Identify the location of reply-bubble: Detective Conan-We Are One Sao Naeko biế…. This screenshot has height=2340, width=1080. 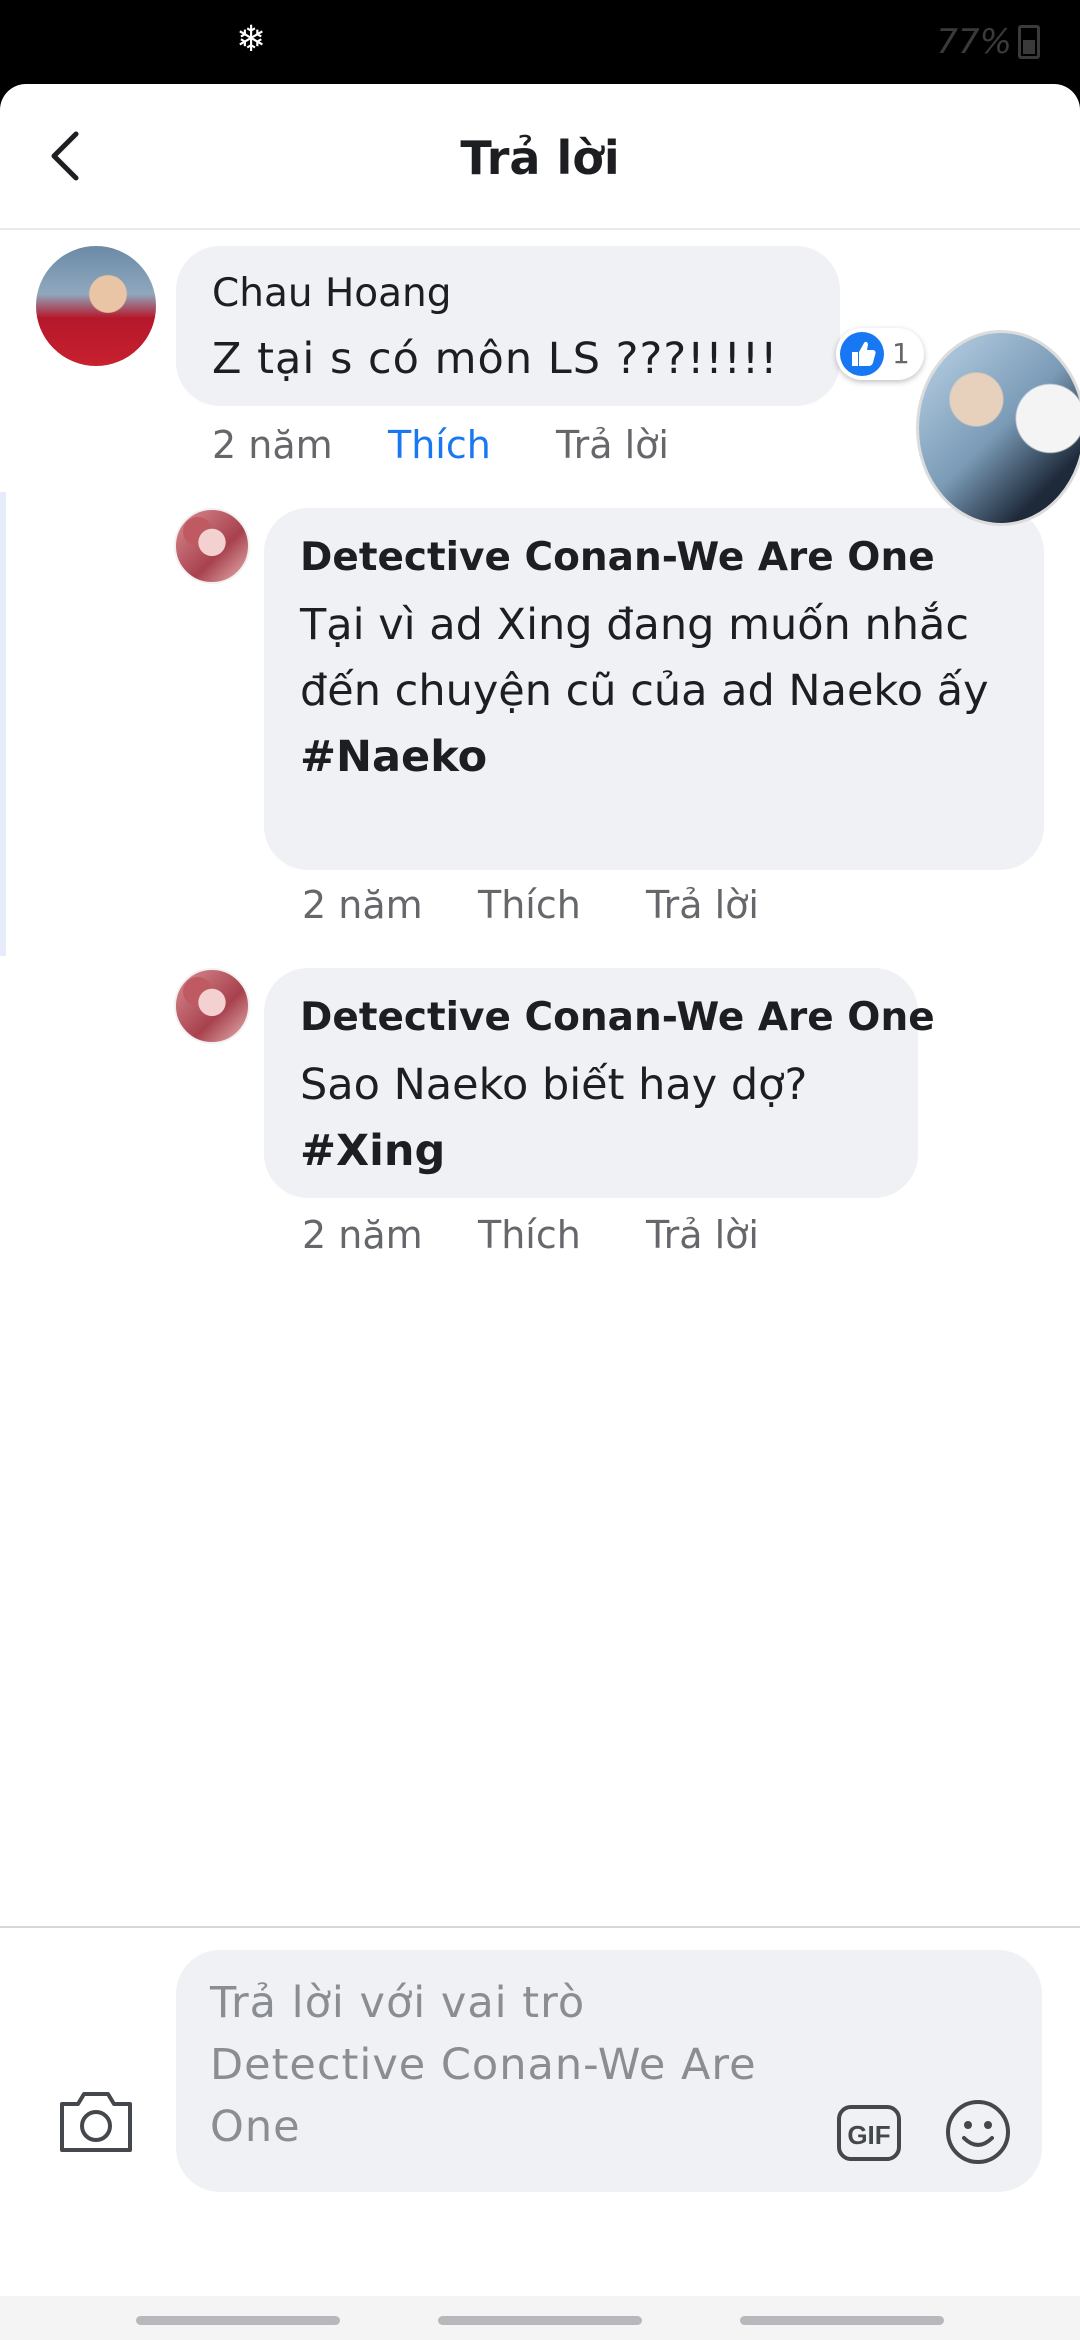
(599, 1083).